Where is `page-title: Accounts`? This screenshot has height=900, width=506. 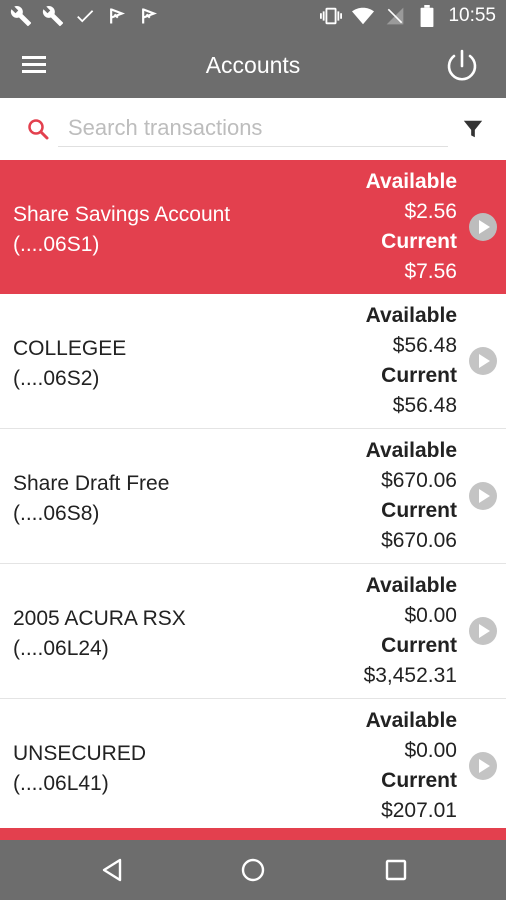 page-title: Accounts is located at coordinates (253, 65).